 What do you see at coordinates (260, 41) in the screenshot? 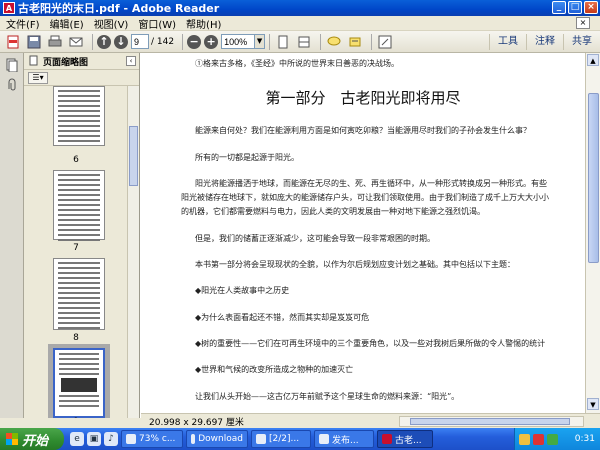
I see `zoom-dropdown-icon: ▼` at bounding box center [260, 41].